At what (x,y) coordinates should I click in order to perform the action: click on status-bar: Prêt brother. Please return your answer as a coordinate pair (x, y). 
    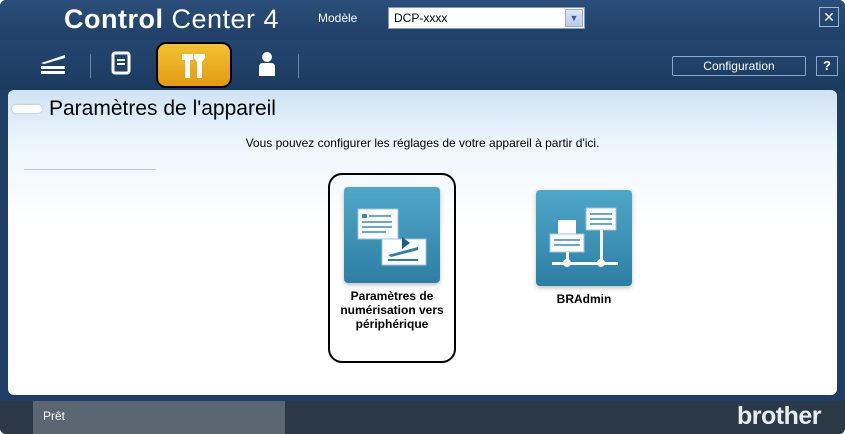
    Looking at the image, I should click on (422, 417).